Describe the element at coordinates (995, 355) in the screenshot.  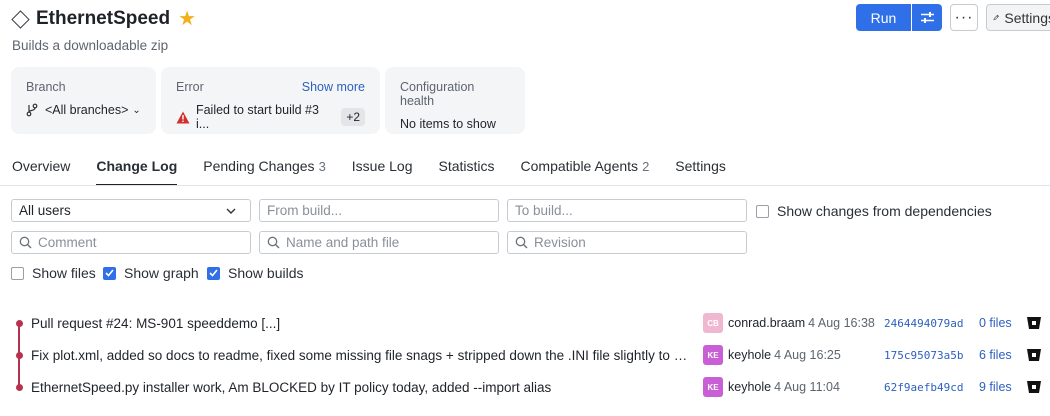
I see `change-files-link: 6 files` at that location.